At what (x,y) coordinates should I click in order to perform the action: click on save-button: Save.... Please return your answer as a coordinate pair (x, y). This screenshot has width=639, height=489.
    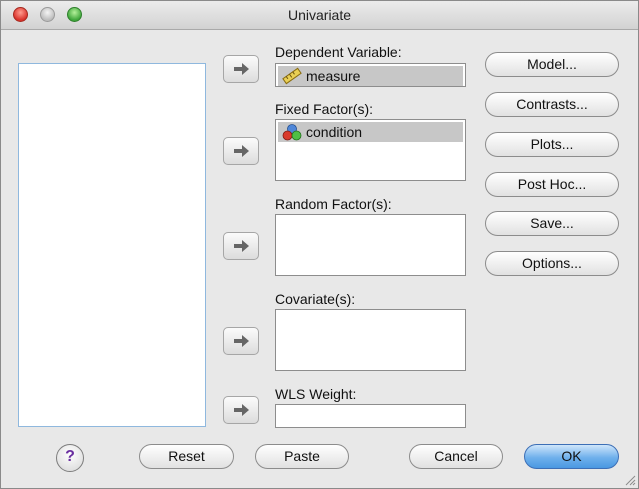
    Looking at the image, I should click on (552, 223).